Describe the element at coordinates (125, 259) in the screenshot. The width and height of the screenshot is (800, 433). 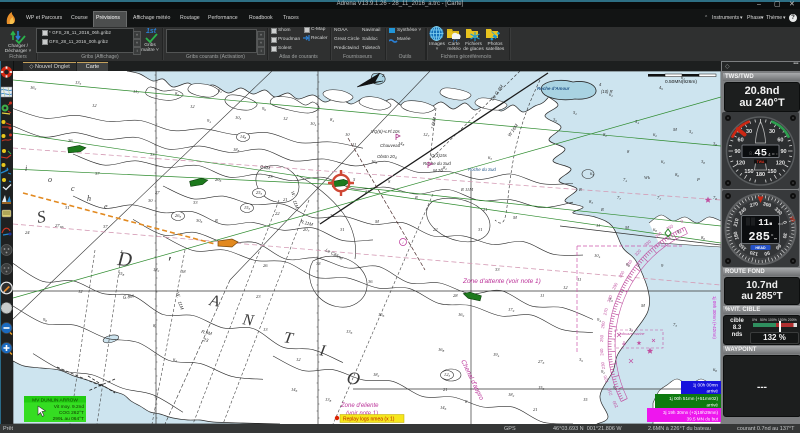
I see `svg-text: D` at that location.